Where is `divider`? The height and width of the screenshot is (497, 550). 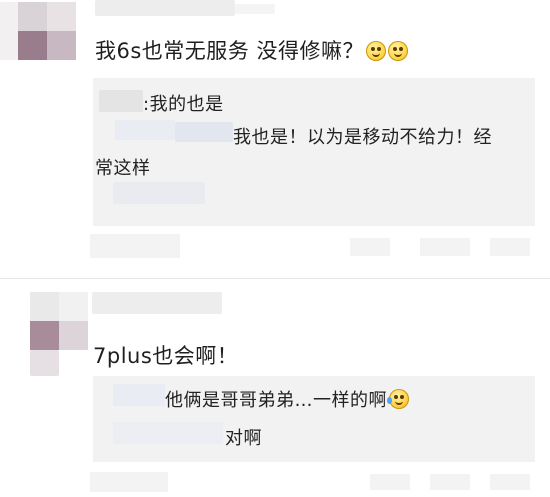 divider is located at coordinates (275, 278).